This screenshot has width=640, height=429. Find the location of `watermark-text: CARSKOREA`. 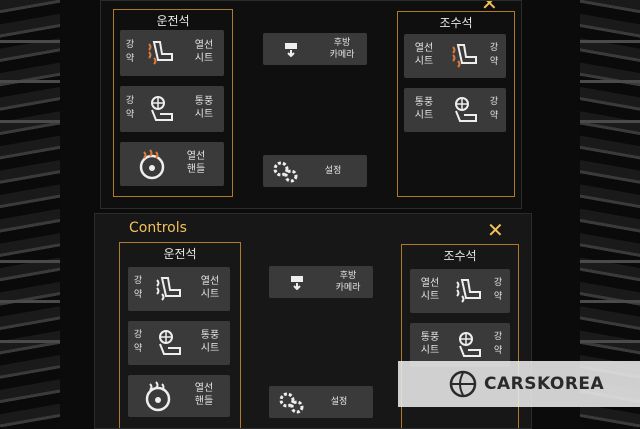

watermark-text: CARSKOREA is located at coordinates (544, 384).